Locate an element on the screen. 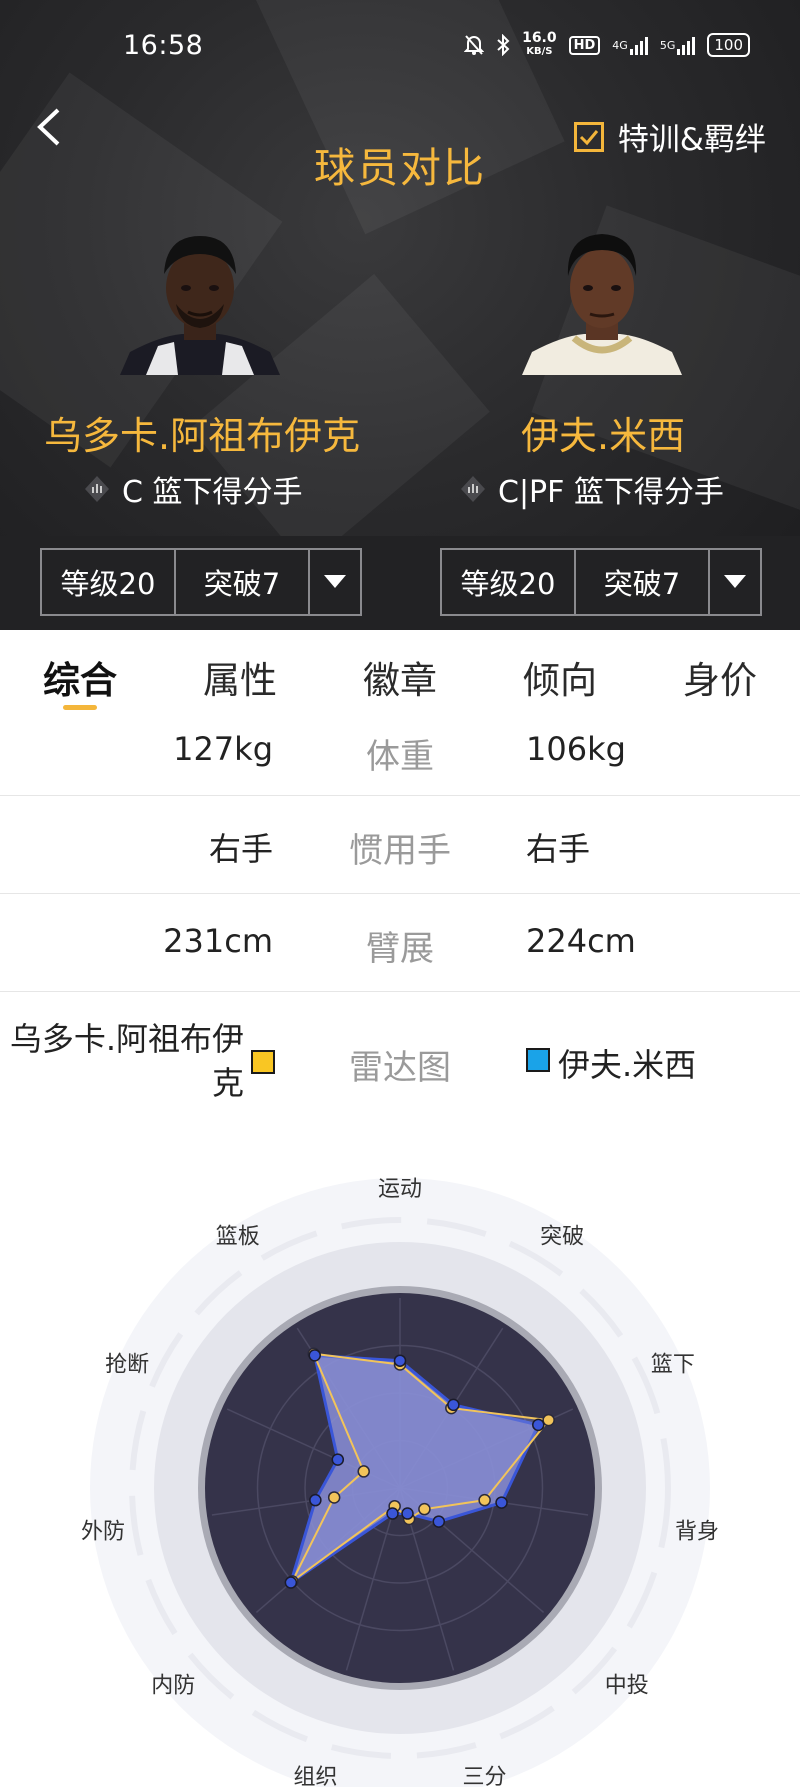 The image size is (800, 1787). net-5g-label: 5G is located at coordinates (667, 45).